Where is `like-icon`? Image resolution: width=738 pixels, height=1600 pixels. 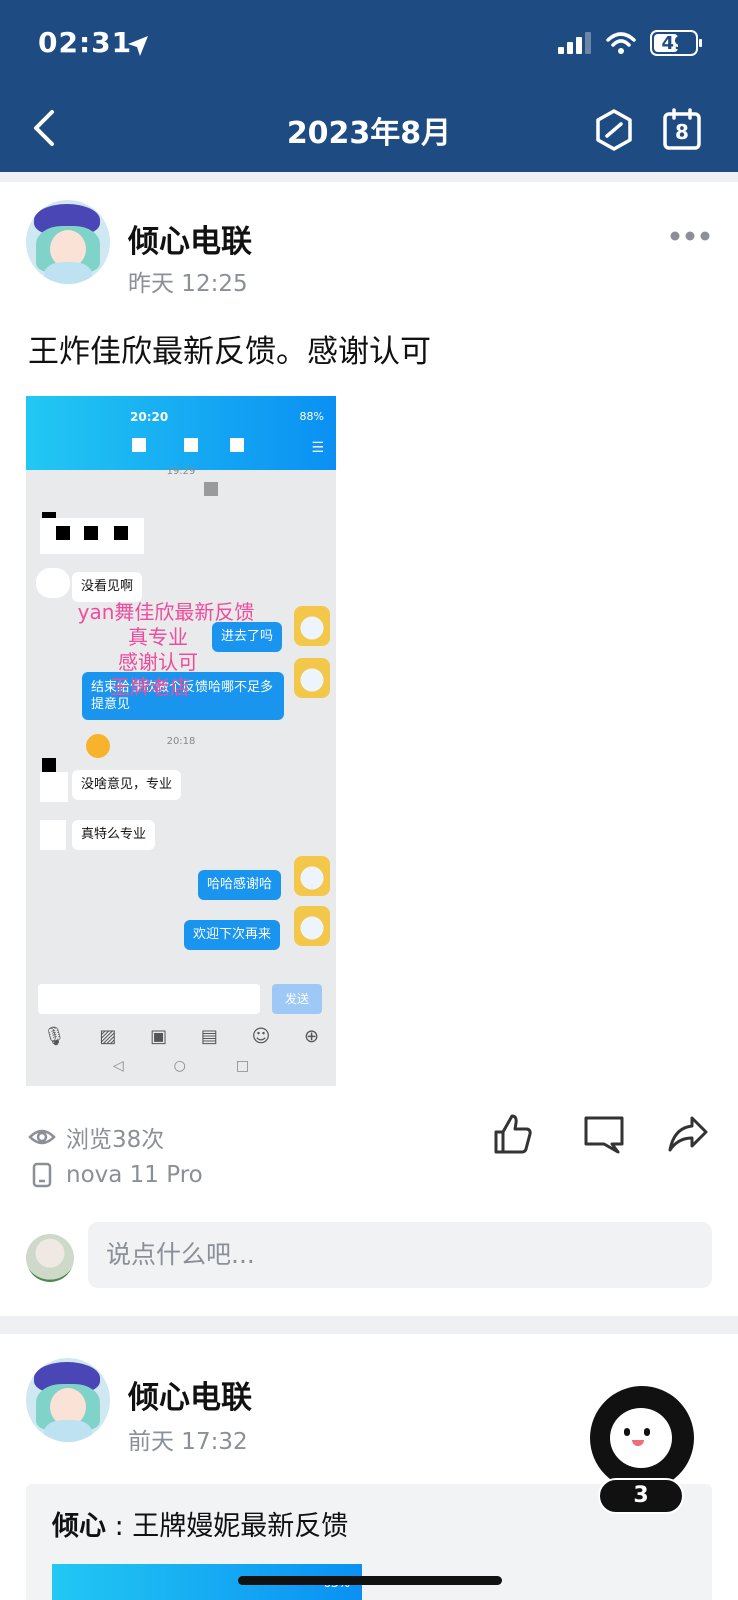 like-icon is located at coordinates (512, 1134).